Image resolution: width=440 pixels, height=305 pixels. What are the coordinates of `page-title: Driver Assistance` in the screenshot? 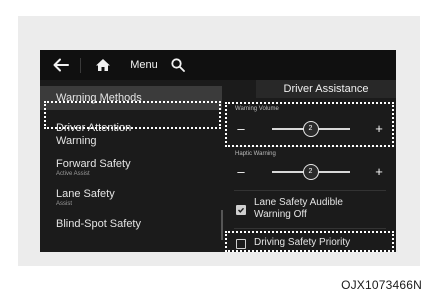 It's located at (326, 89).